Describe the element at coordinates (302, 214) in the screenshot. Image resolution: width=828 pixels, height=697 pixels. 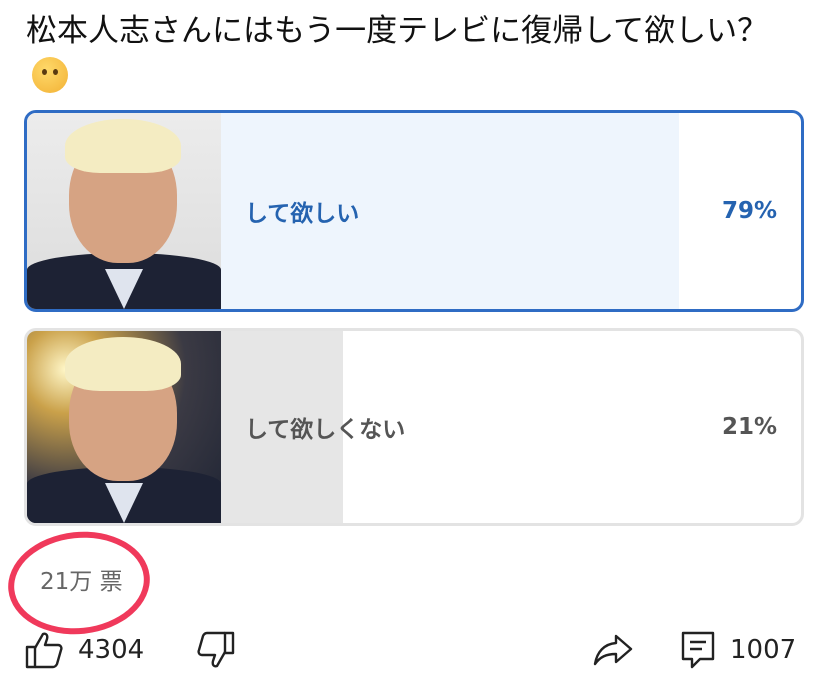
I see `option-label: して欲しい` at that location.